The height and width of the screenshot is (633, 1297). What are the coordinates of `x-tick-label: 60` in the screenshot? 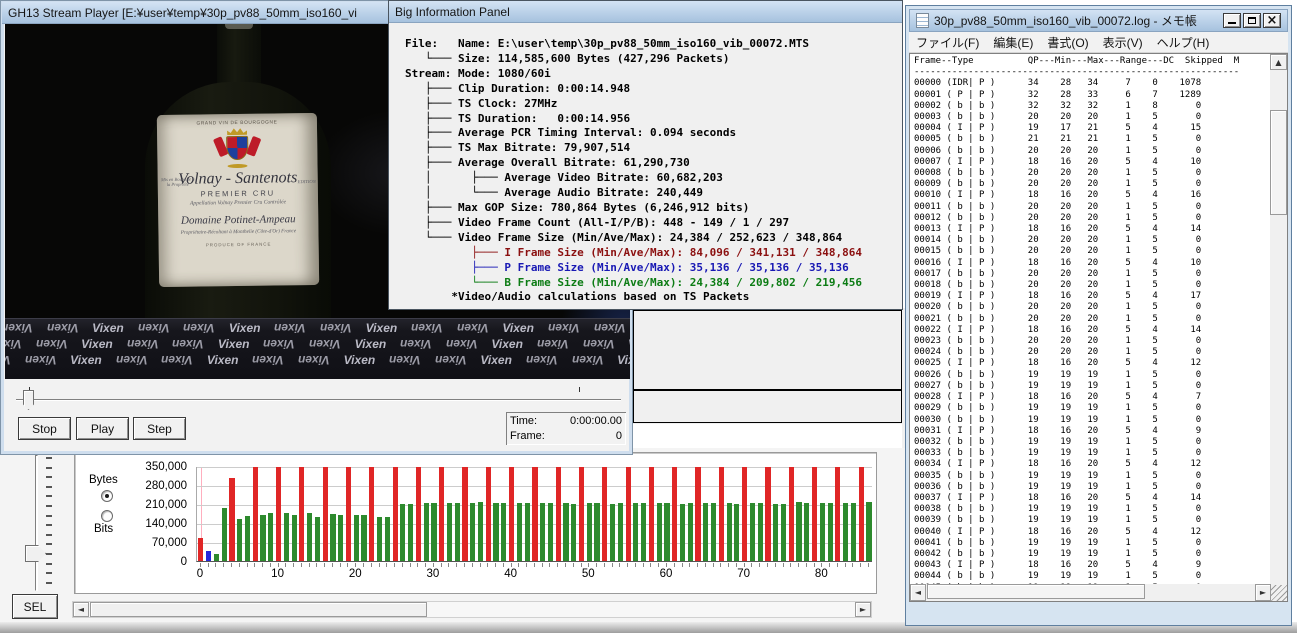 It's located at (666, 574).